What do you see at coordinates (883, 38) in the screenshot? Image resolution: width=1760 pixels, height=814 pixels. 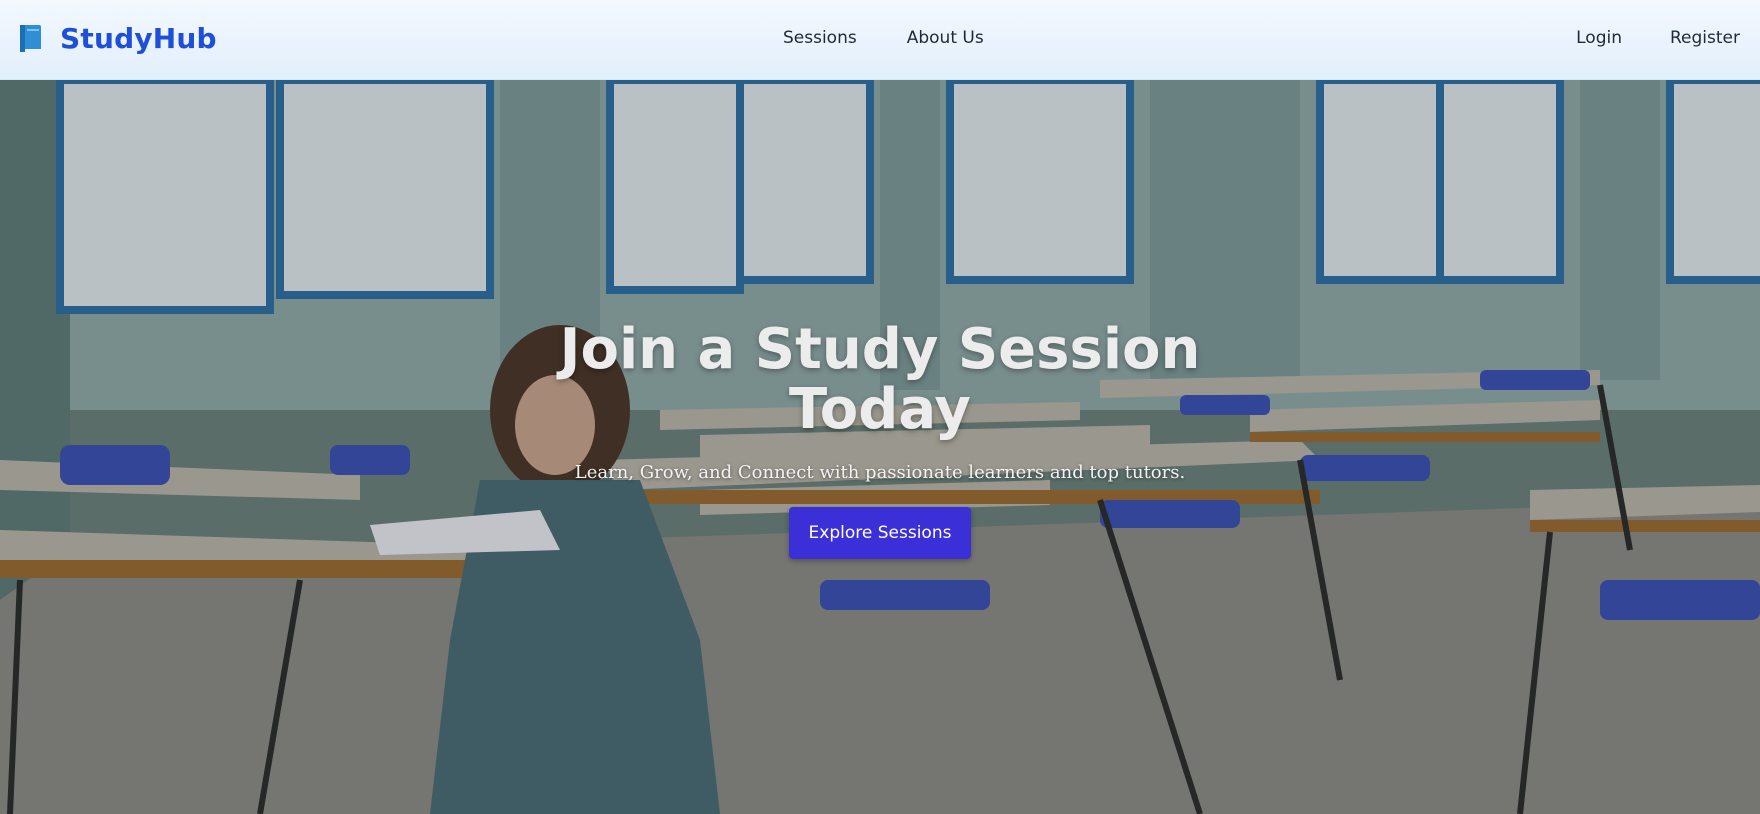 I see `main-nav: Sessions About Us` at bounding box center [883, 38].